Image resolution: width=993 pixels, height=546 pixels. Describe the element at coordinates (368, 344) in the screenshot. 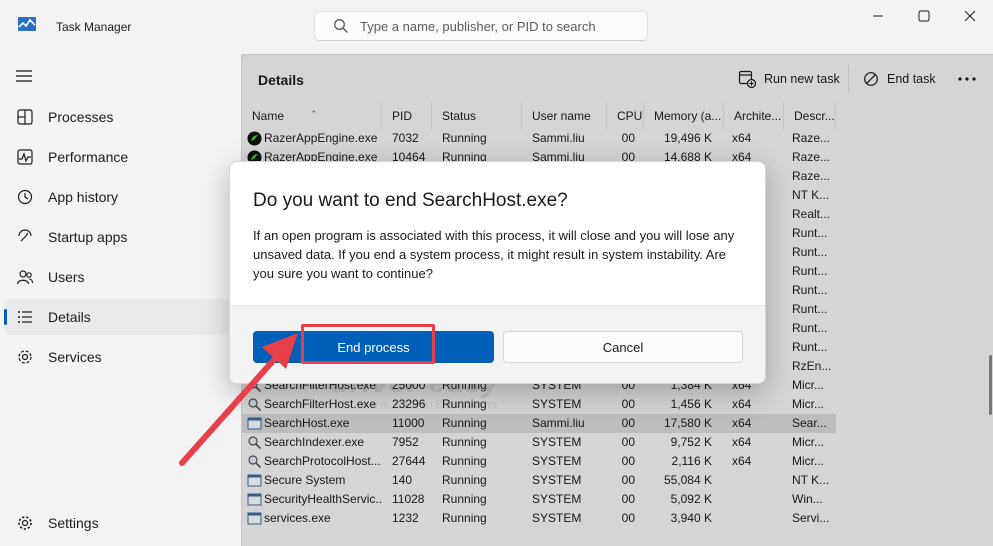

I see `annotation-highlight-box` at that location.